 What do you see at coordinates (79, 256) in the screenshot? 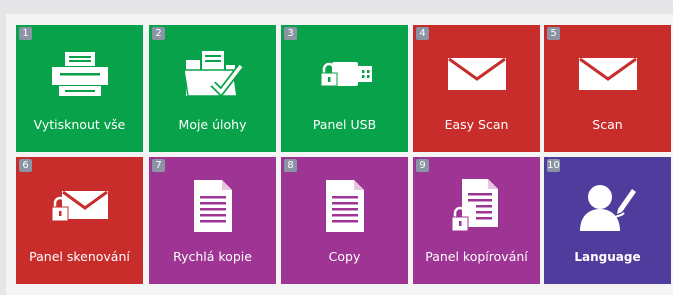
I see `tile-label: Panel skenování` at bounding box center [79, 256].